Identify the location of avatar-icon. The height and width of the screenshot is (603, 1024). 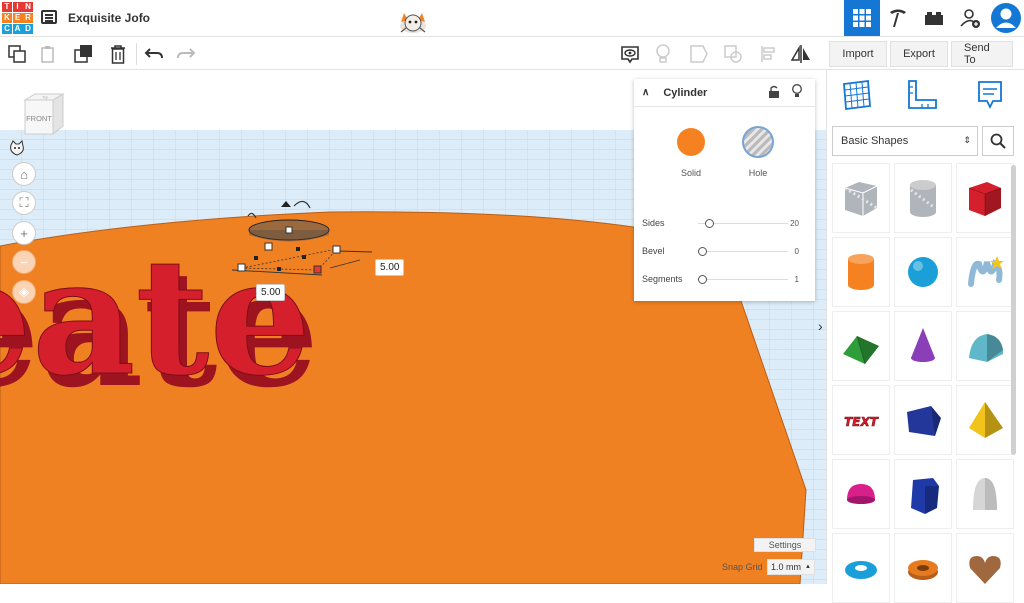
(1006, 18).